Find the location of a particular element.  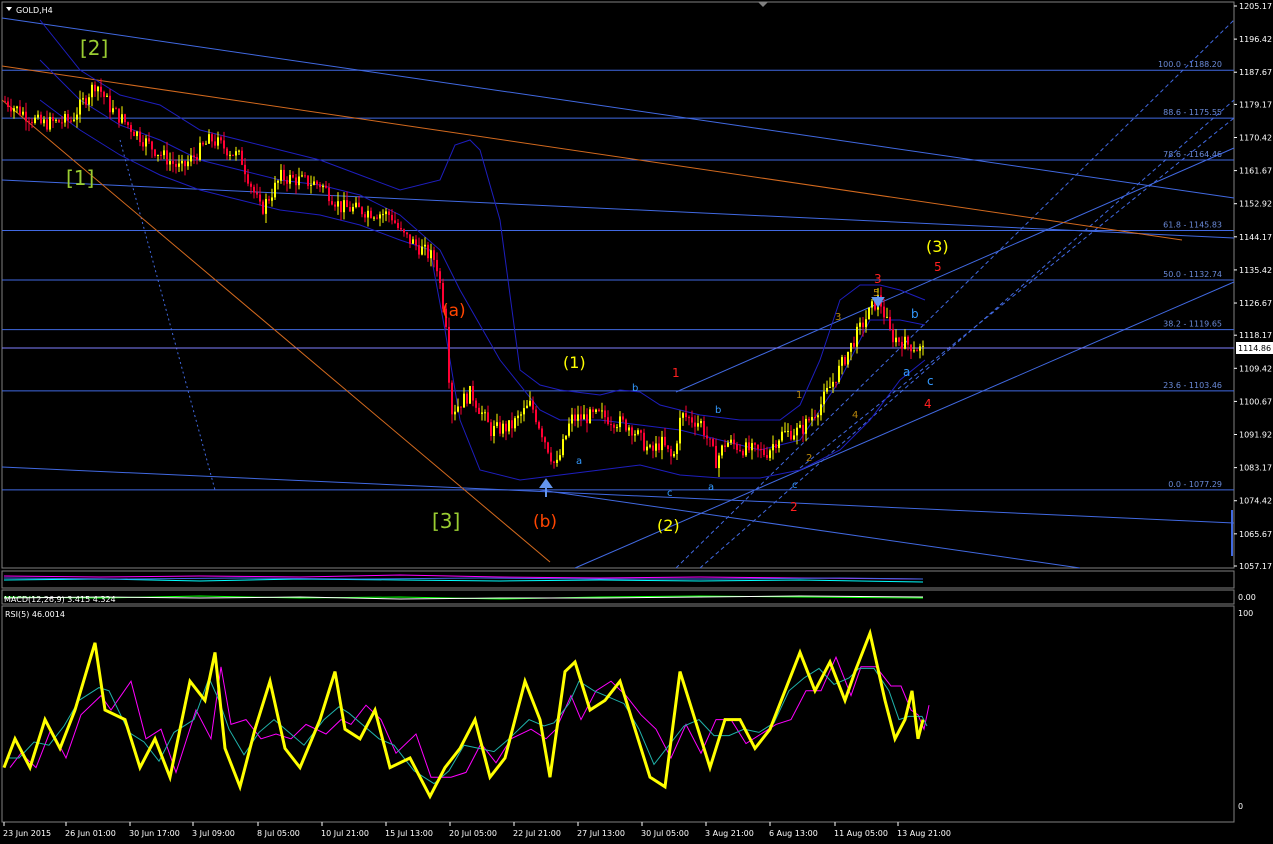

macd-label: MACD(12,26,9) 3.415 4.324 is located at coordinates (60, 599).